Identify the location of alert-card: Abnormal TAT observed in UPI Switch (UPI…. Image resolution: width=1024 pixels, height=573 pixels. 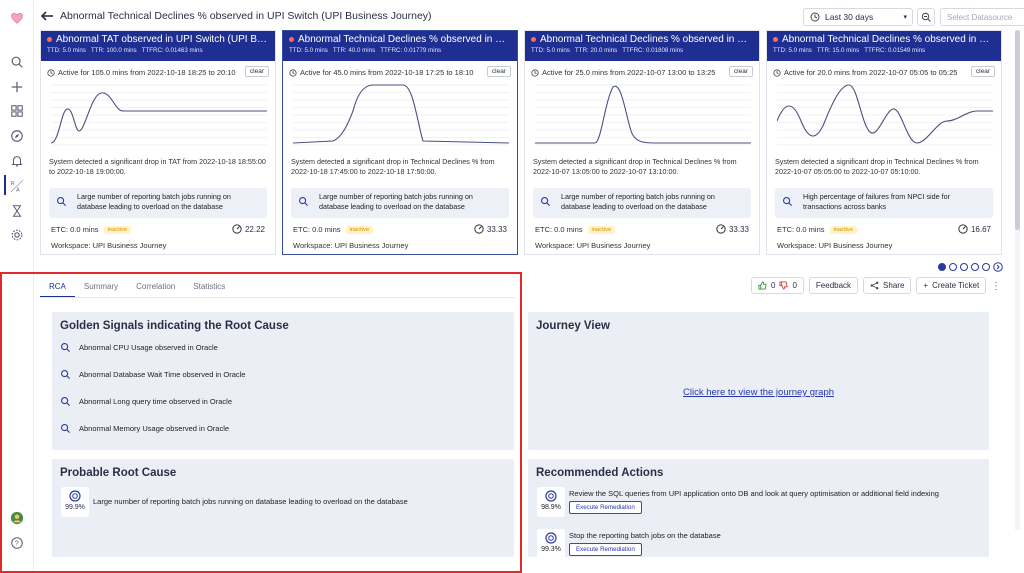
(158, 142).